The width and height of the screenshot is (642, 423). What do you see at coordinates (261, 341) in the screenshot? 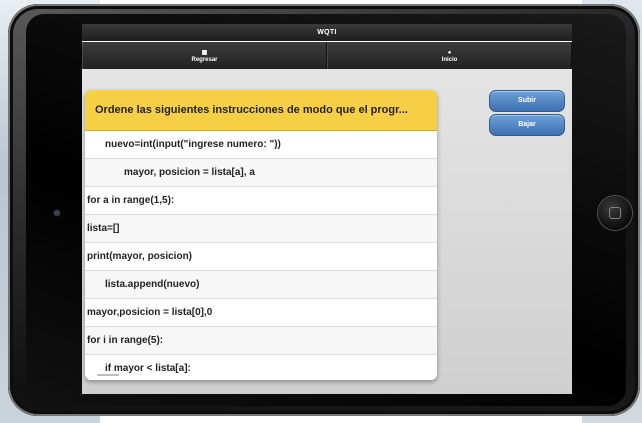
I see `list-item: for i in range(5):` at bounding box center [261, 341].